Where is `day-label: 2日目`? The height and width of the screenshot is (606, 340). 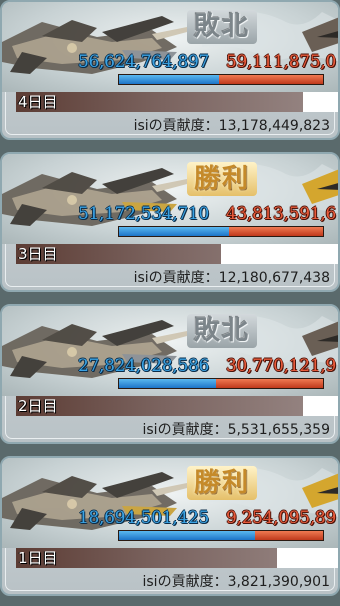 day-label: 2日目 is located at coordinates (38, 406).